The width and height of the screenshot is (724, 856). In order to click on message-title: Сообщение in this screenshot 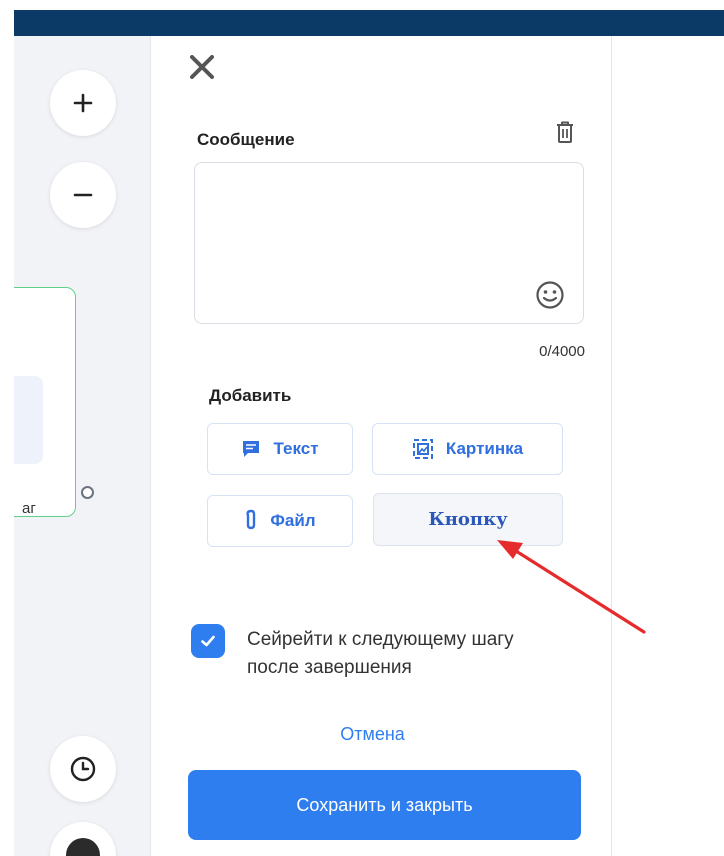, I will do `click(246, 139)`.